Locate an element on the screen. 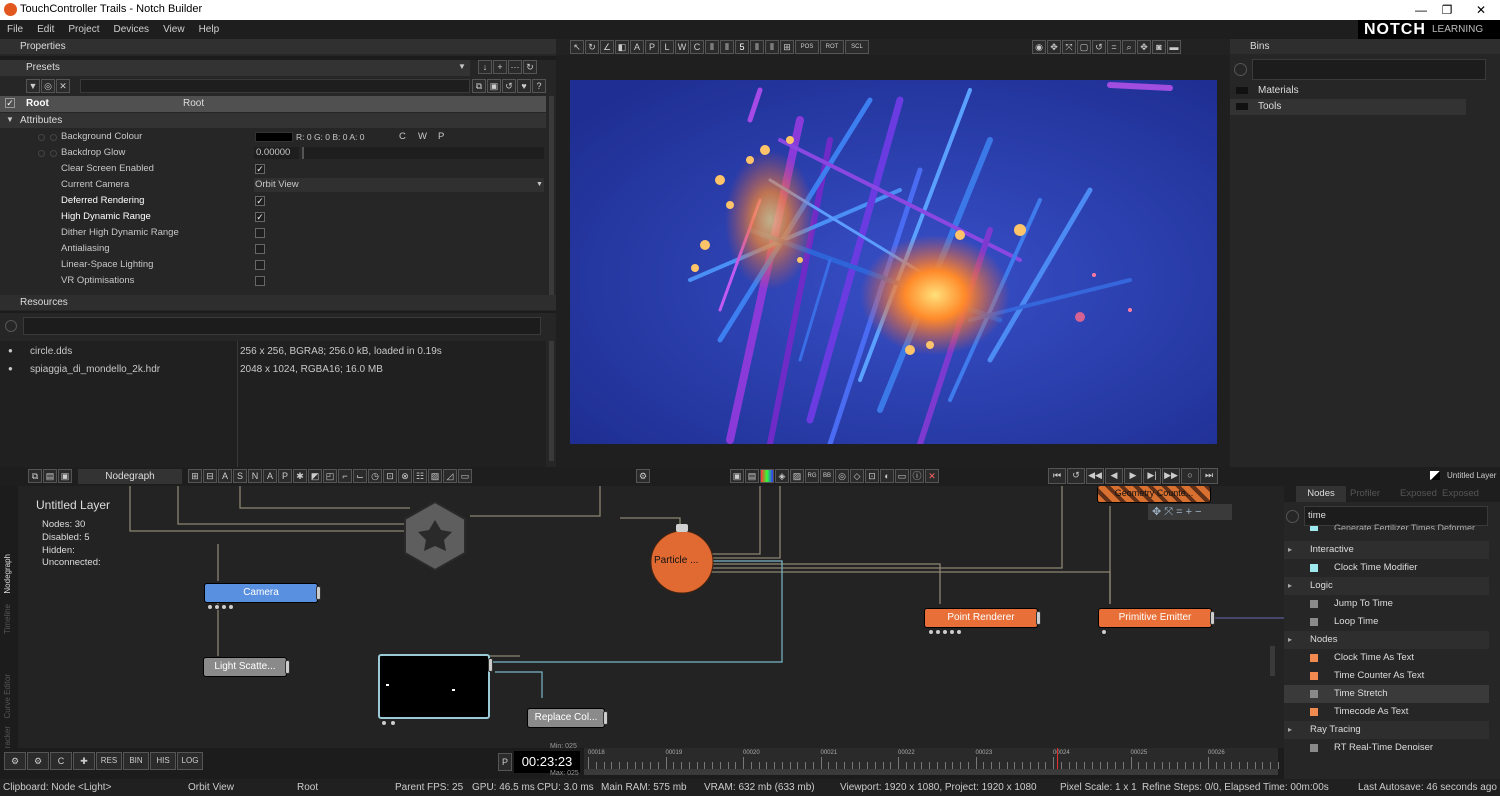  close-icon: ✕ is located at coordinates (932, 476).